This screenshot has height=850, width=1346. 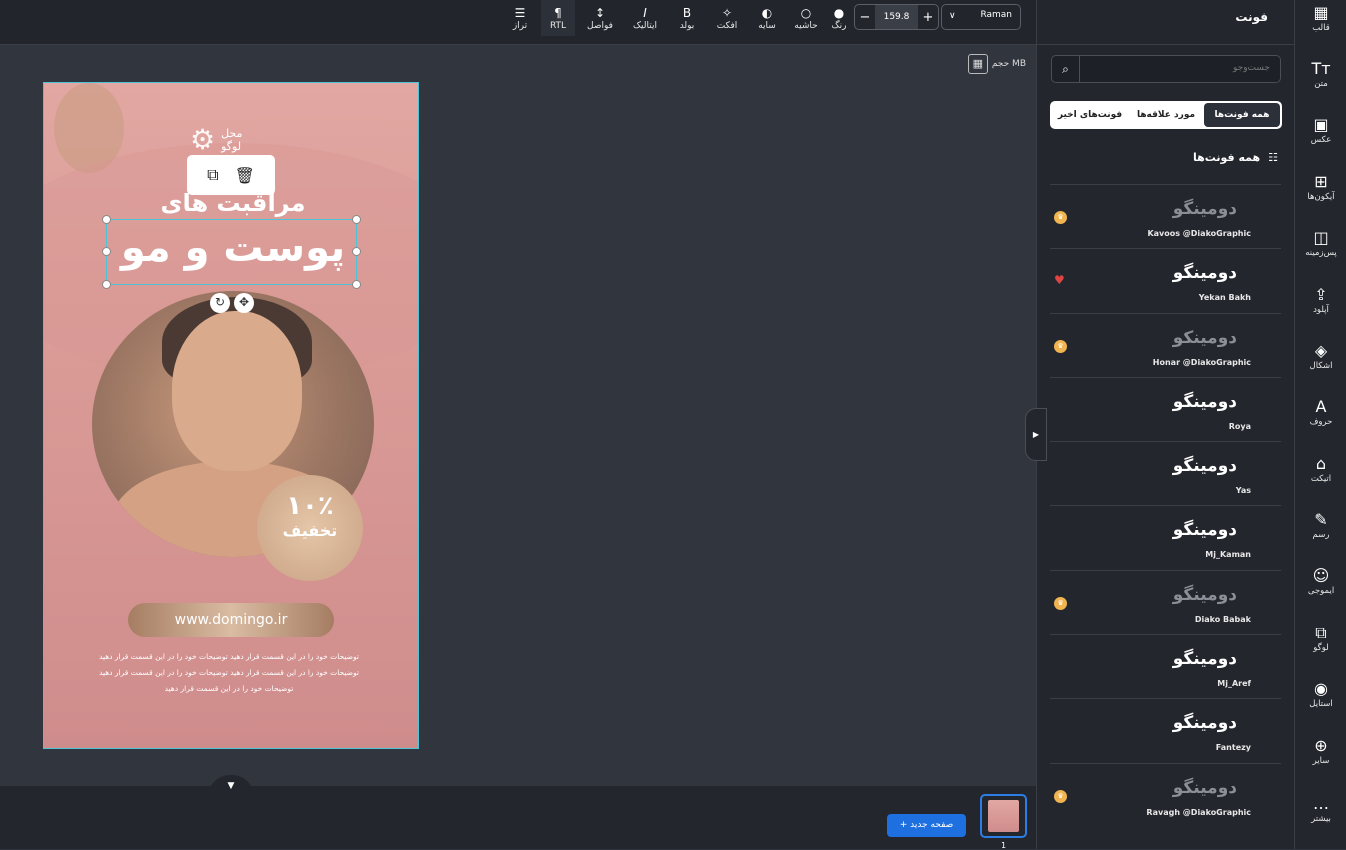 What do you see at coordinates (1165, 408) in the screenshot?
I see `font-list-item: دومینگو Roya` at bounding box center [1165, 408].